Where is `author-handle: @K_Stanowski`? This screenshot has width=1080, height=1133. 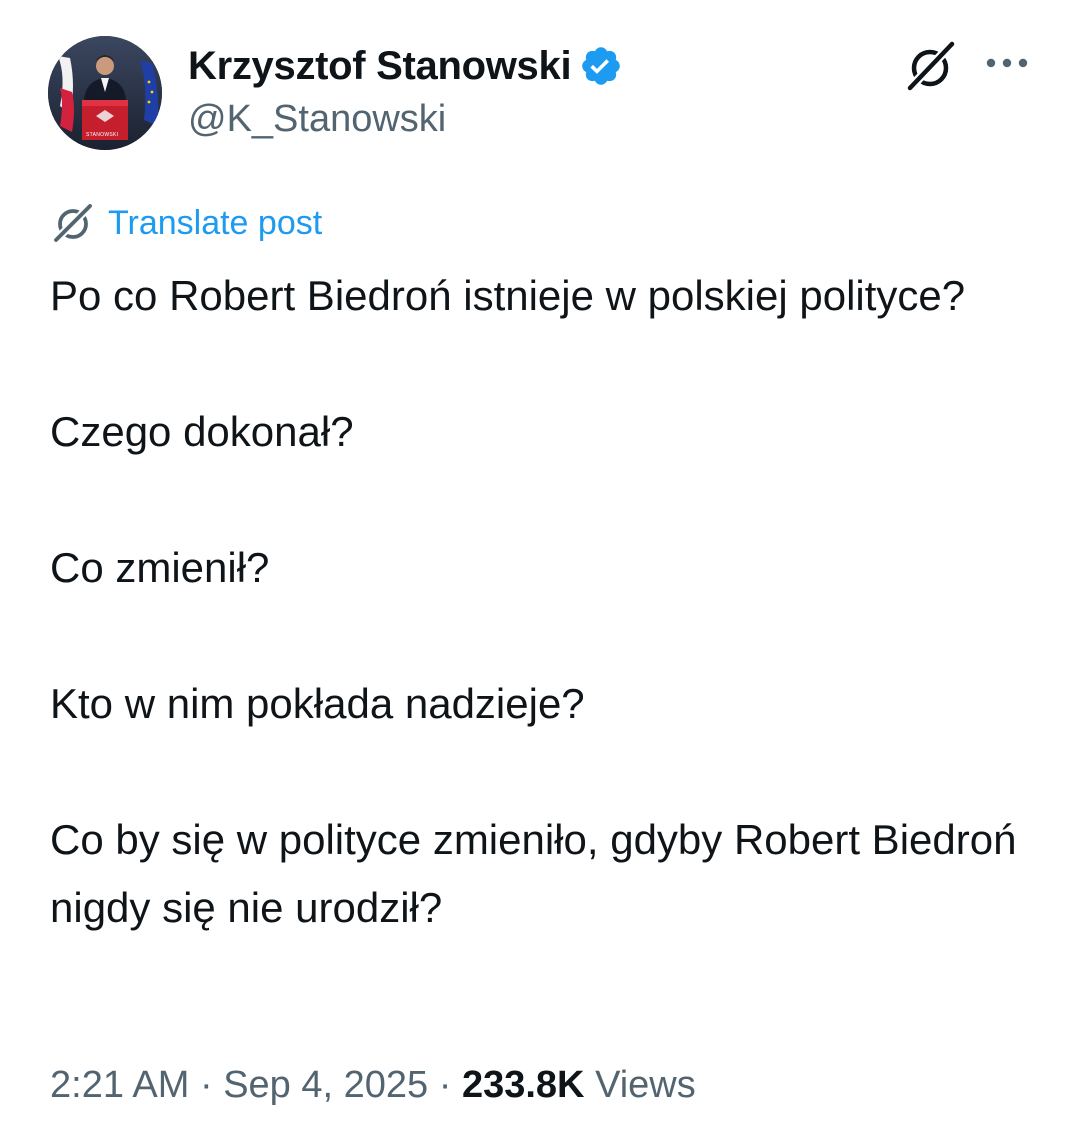
author-handle: @K_Stanowski is located at coordinates (317, 119).